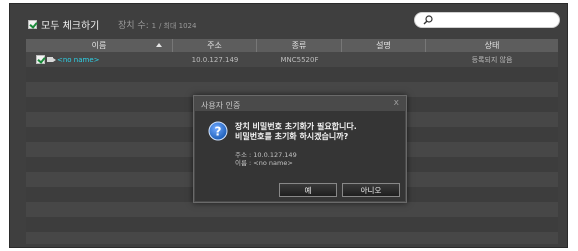  What do you see at coordinates (428, 20) in the screenshot?
I see `search-icon` at bounding box center [428, 20].